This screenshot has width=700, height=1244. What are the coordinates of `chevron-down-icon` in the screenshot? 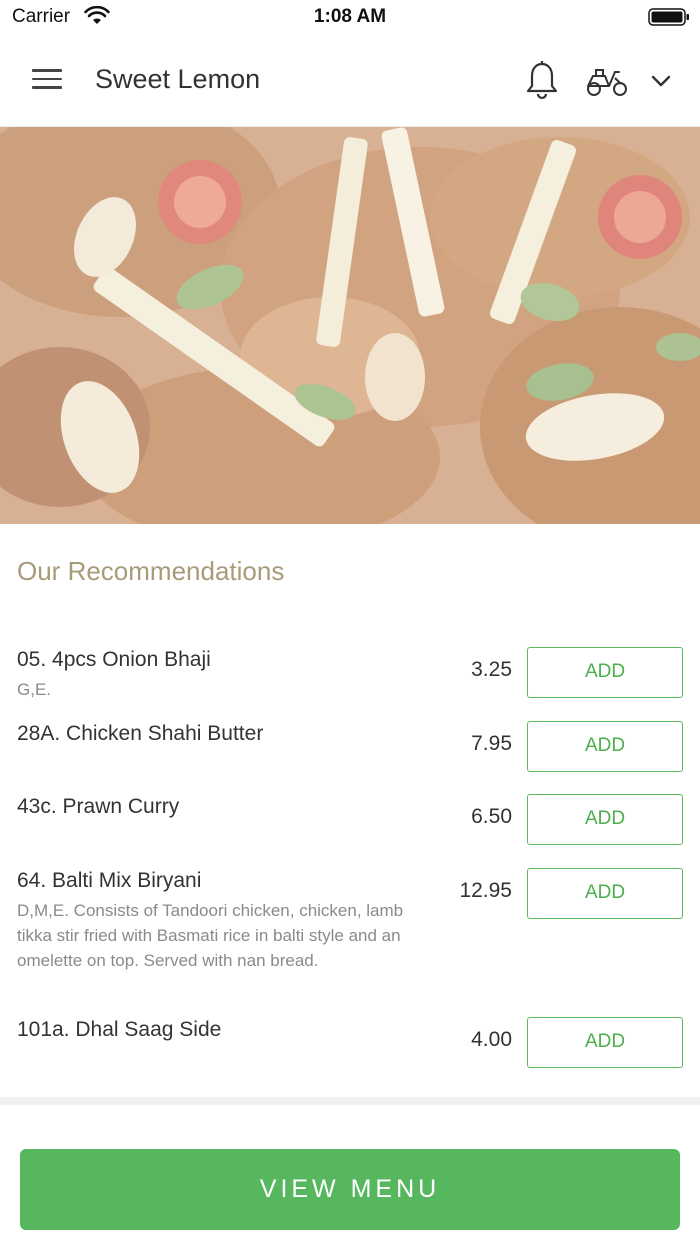 It's located at (661, 81).